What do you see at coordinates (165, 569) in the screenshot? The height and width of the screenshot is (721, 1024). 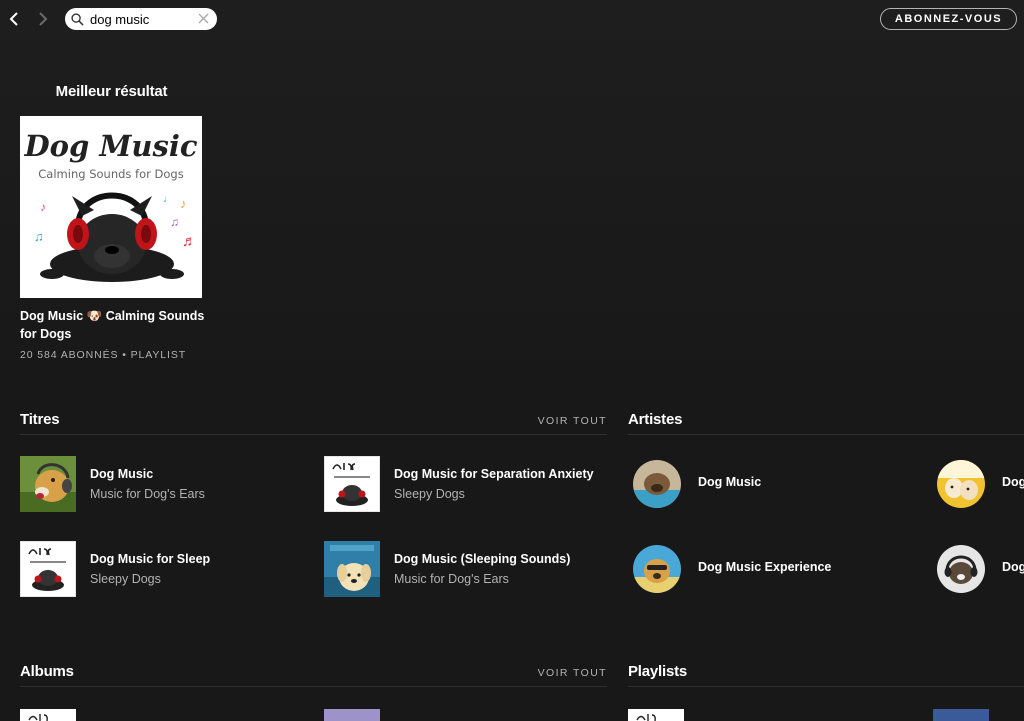 I see `track-row: Dog Music for Sleep Sleepy Dogs` at bounding box center [165, 569].